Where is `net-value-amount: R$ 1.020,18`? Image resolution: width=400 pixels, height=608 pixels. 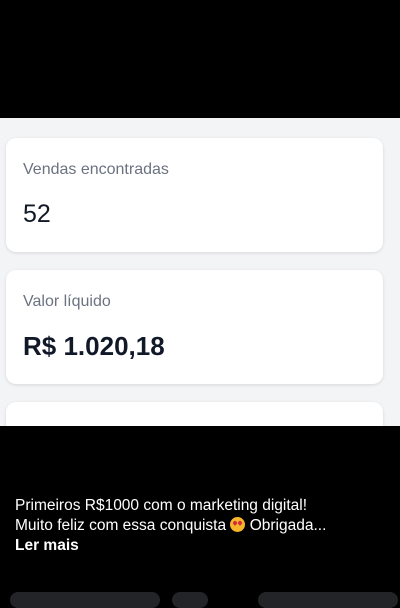 net-value-amount: R$ 1.020,18 is located at coordinates (94, 346).